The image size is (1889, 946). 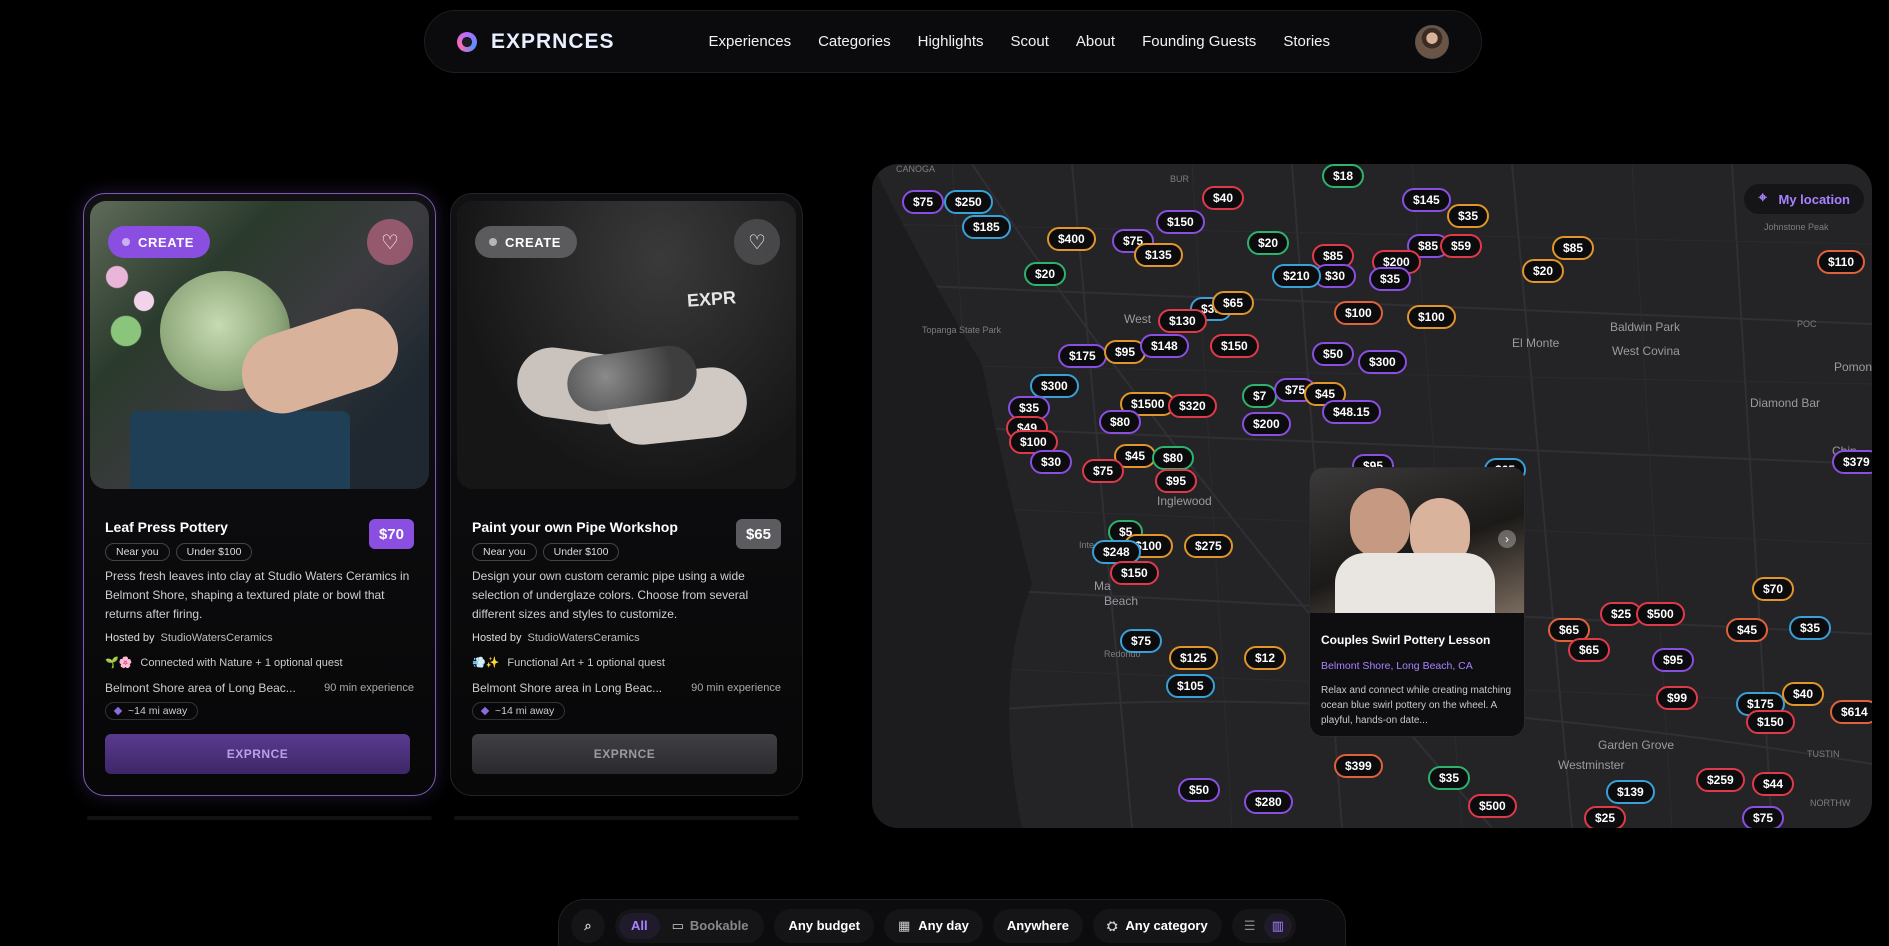 I want to click on budget-filter: Any budget, so click(x=824, y=925).